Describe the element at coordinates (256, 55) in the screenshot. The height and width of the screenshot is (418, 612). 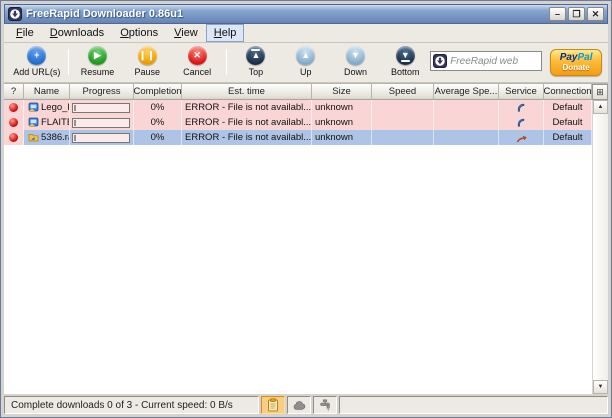
I see `move-top-icon: ▲` at that location.